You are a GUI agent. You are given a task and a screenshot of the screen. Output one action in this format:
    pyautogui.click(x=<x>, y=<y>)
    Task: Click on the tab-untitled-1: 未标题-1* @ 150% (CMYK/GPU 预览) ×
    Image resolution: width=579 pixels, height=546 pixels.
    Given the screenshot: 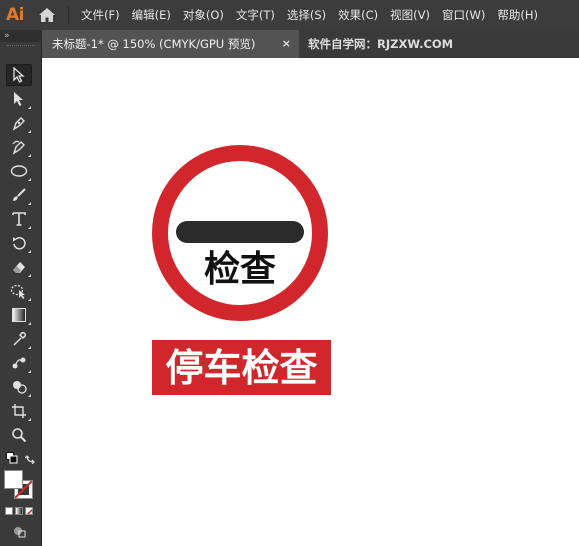 What is the action you would take?
    pyautogui.click(x=170, y=44)
    